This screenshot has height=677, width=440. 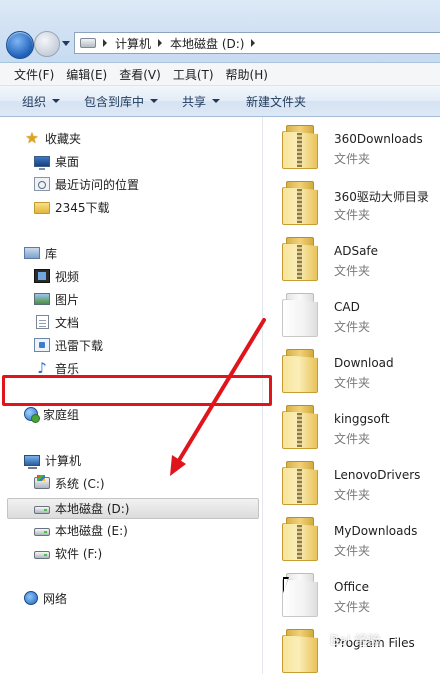 I want to click on menu-edit: 编辑(E), so click(x=87, y=74).